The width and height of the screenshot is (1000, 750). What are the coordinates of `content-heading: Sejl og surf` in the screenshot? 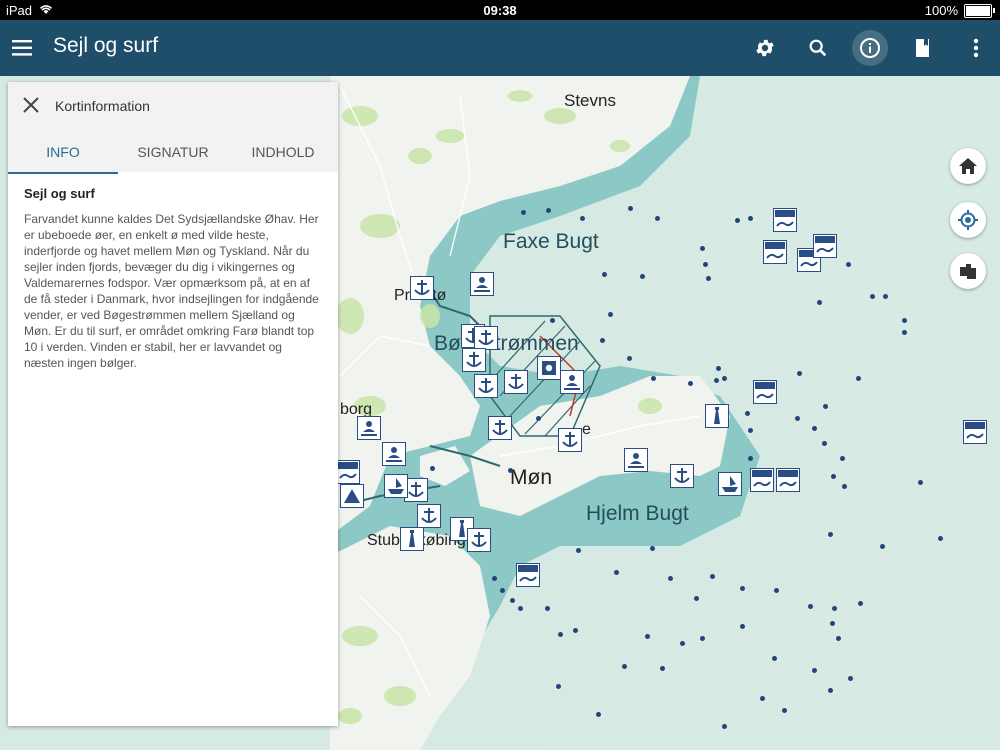 It's located at (59, 193).